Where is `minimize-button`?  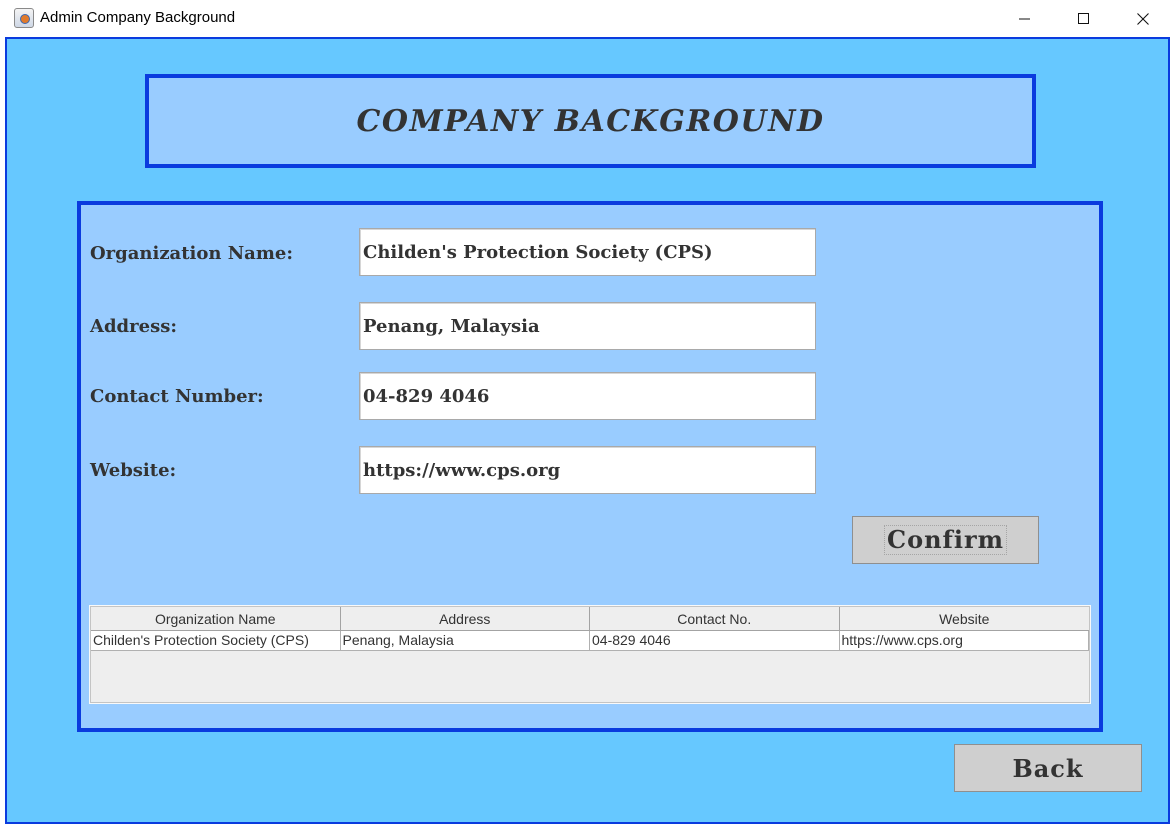
minimize-button is located at coordinates (1025, 18).